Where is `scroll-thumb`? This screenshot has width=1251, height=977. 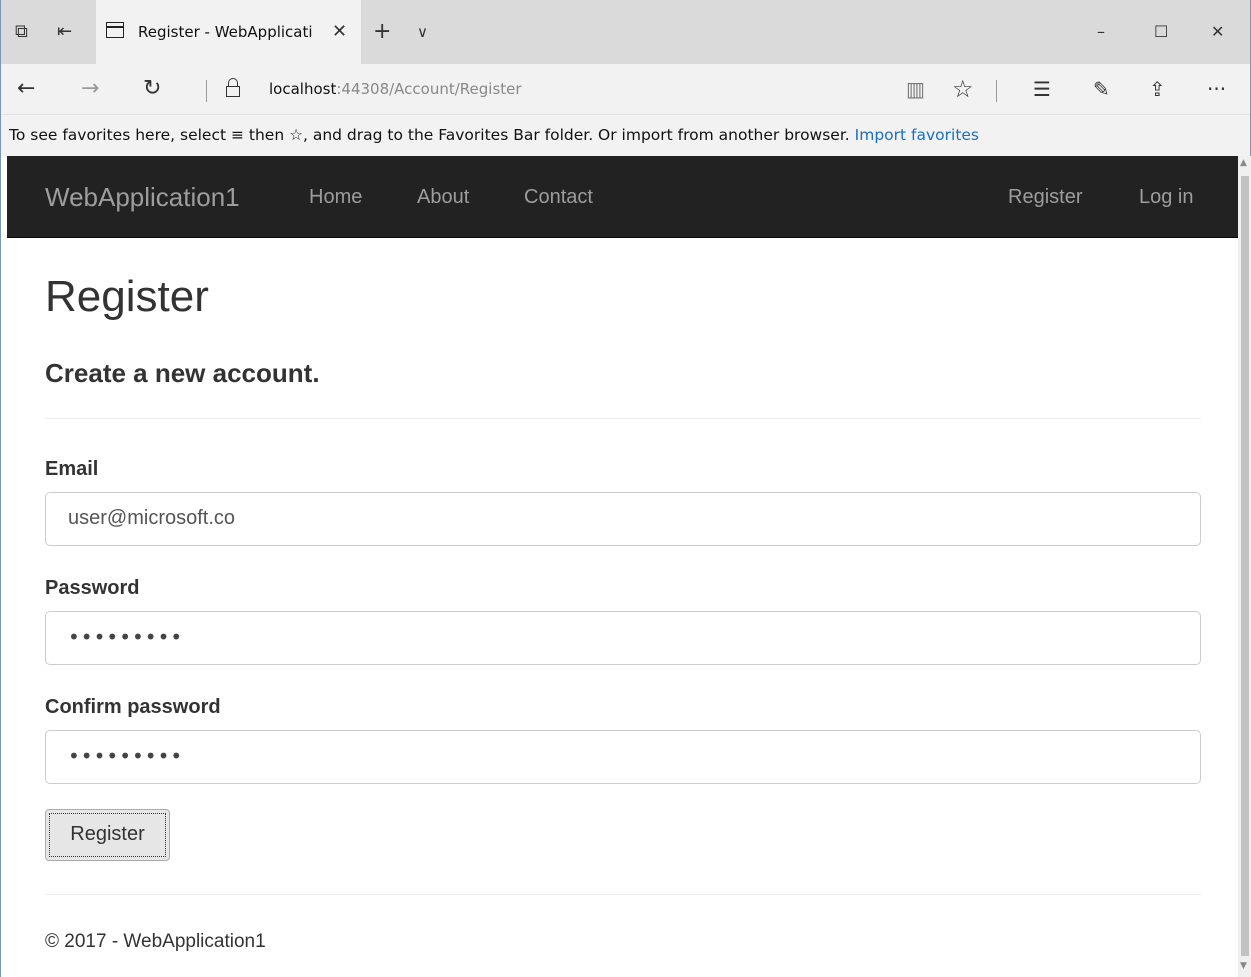
scroll-thumb is located at coordinates (1245, 566).